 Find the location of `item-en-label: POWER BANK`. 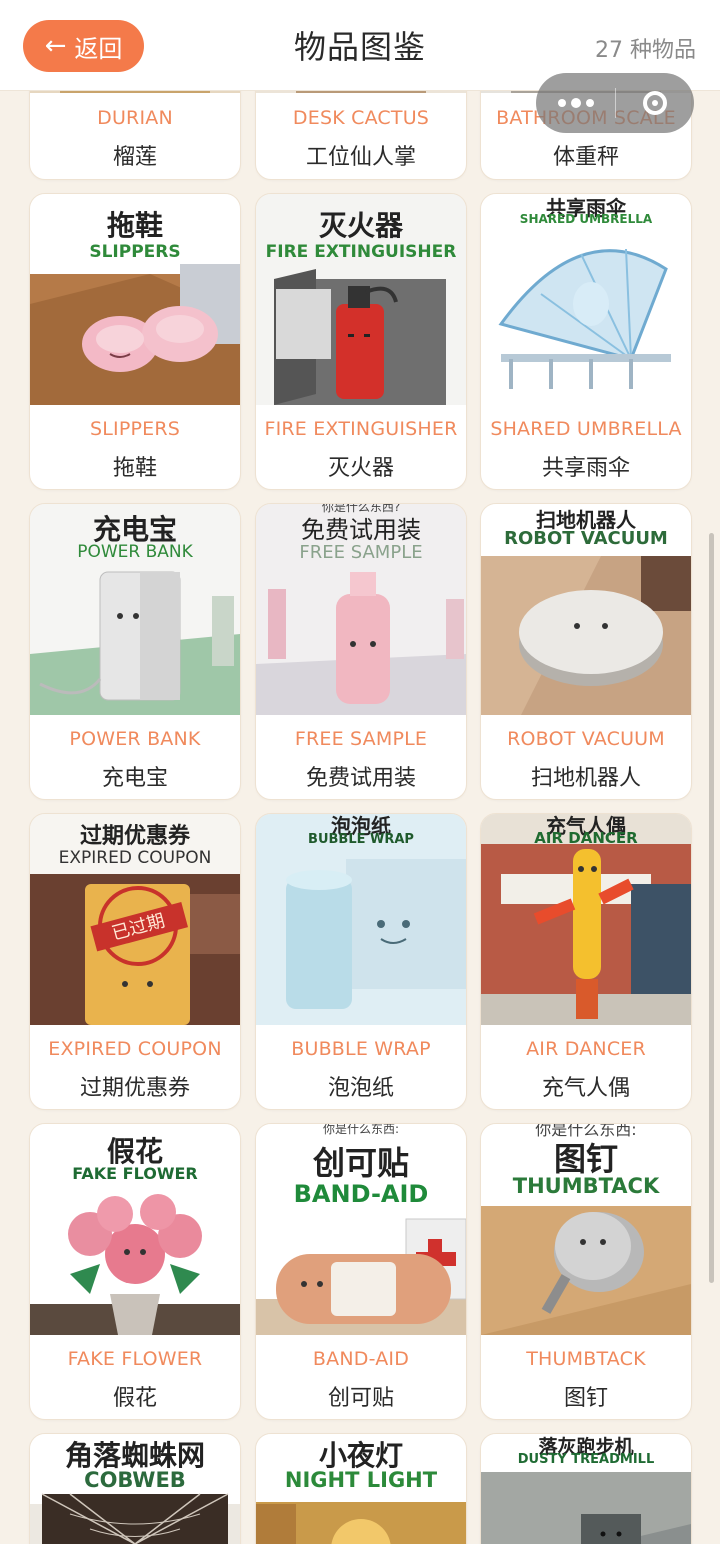

item-en-label: POWER BANK is located at coordinates (135, 739).